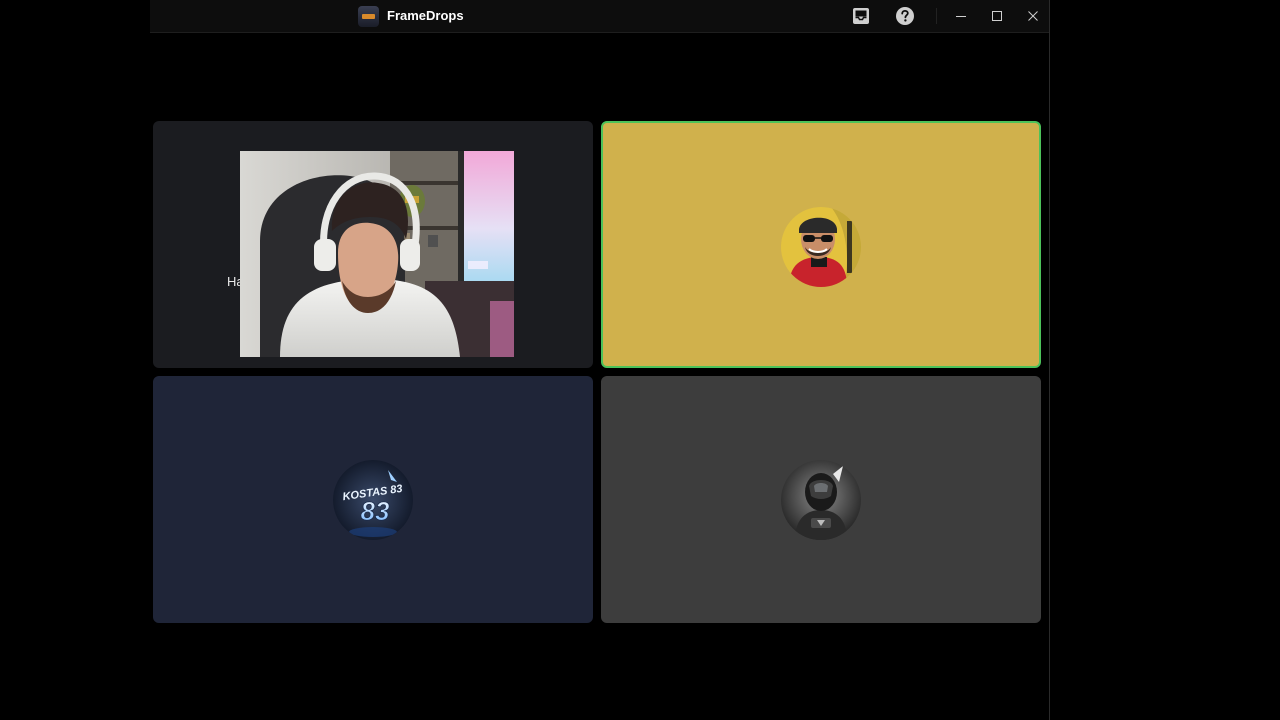  Describe the element at coordinates (368, 16) in the screenshot. I see `framedrops-logo-icon` at that location.